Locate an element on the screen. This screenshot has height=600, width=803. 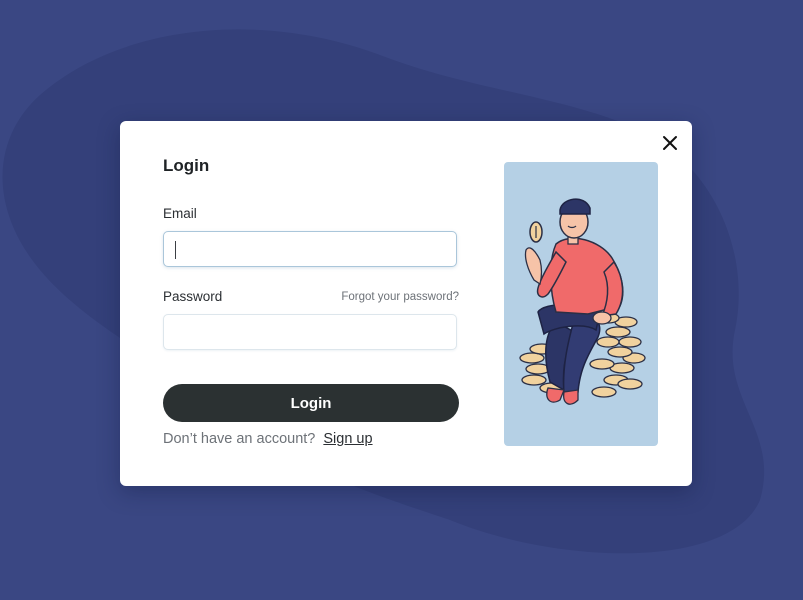
login-button-label: Login is located at coordinates (311, 403).